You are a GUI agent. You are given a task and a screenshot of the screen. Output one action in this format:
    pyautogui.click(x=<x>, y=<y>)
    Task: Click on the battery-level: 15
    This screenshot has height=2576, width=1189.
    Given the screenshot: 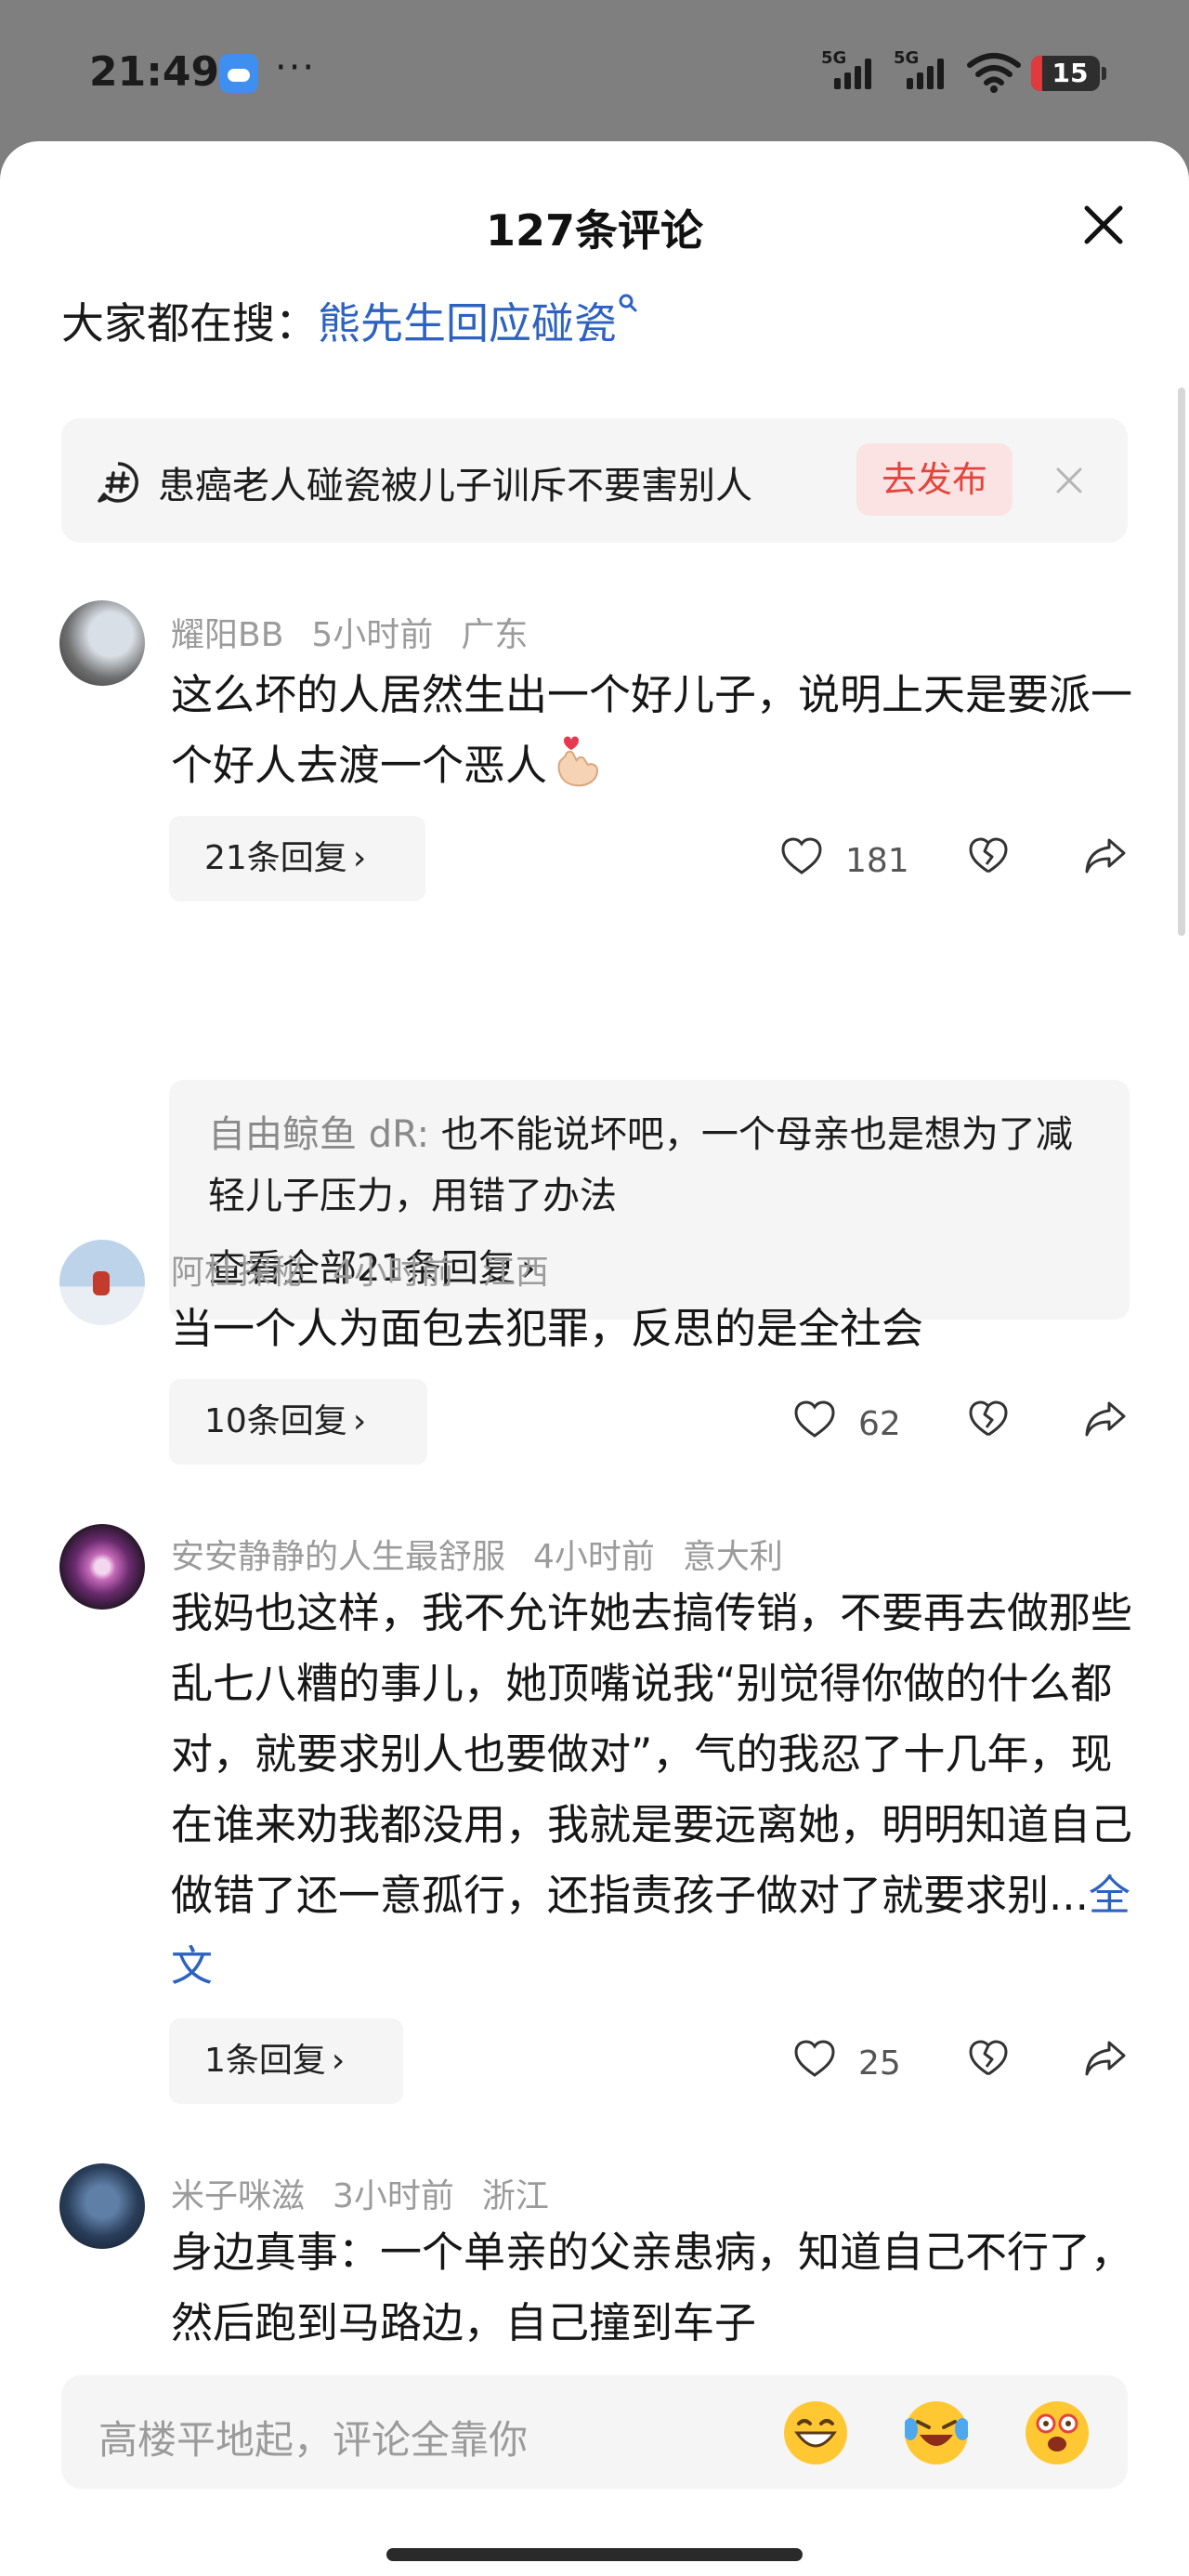 What is the action you would take?
    pyautogui.click(x=1070, y=73)
    